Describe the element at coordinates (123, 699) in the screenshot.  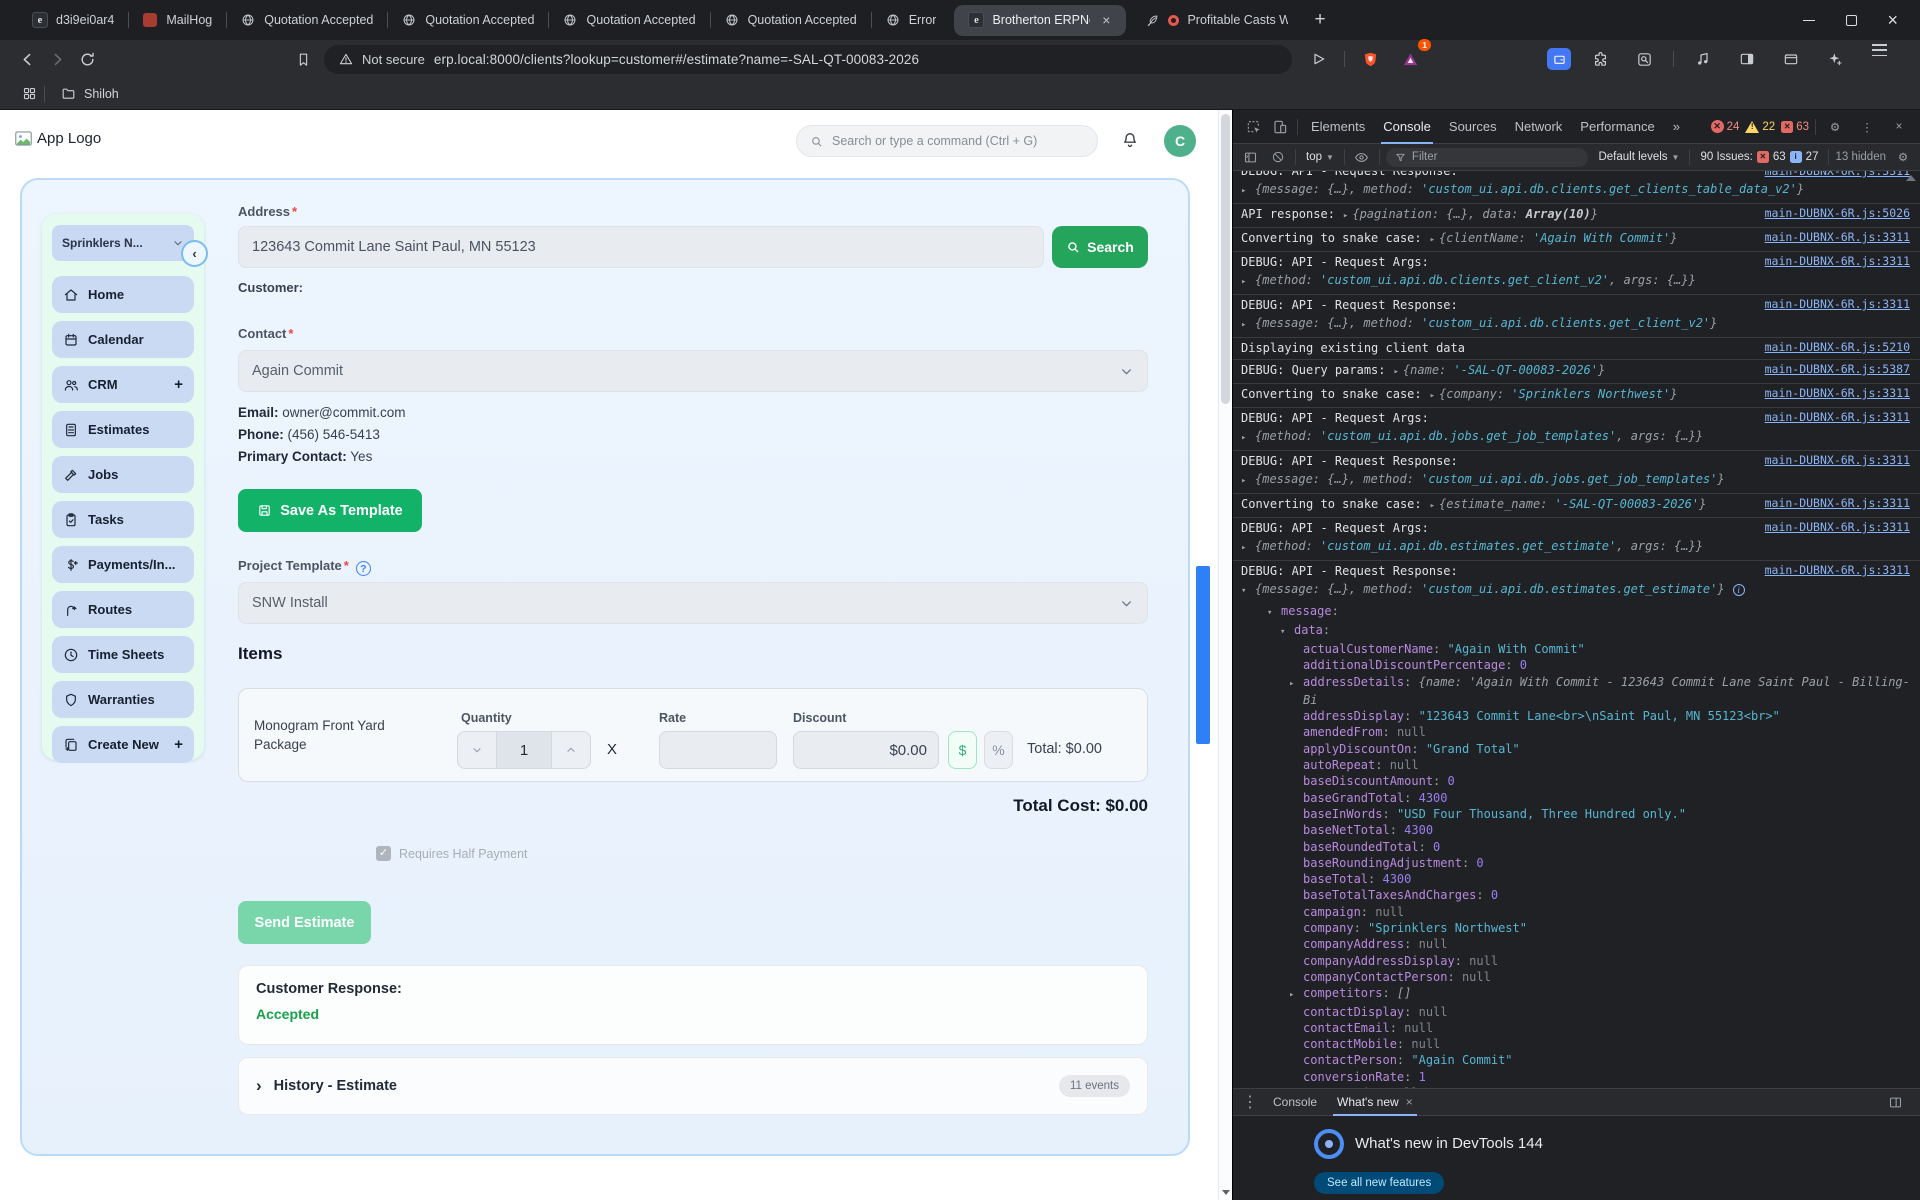
I see `sidebar-item-warranties: Warranties` at that location.